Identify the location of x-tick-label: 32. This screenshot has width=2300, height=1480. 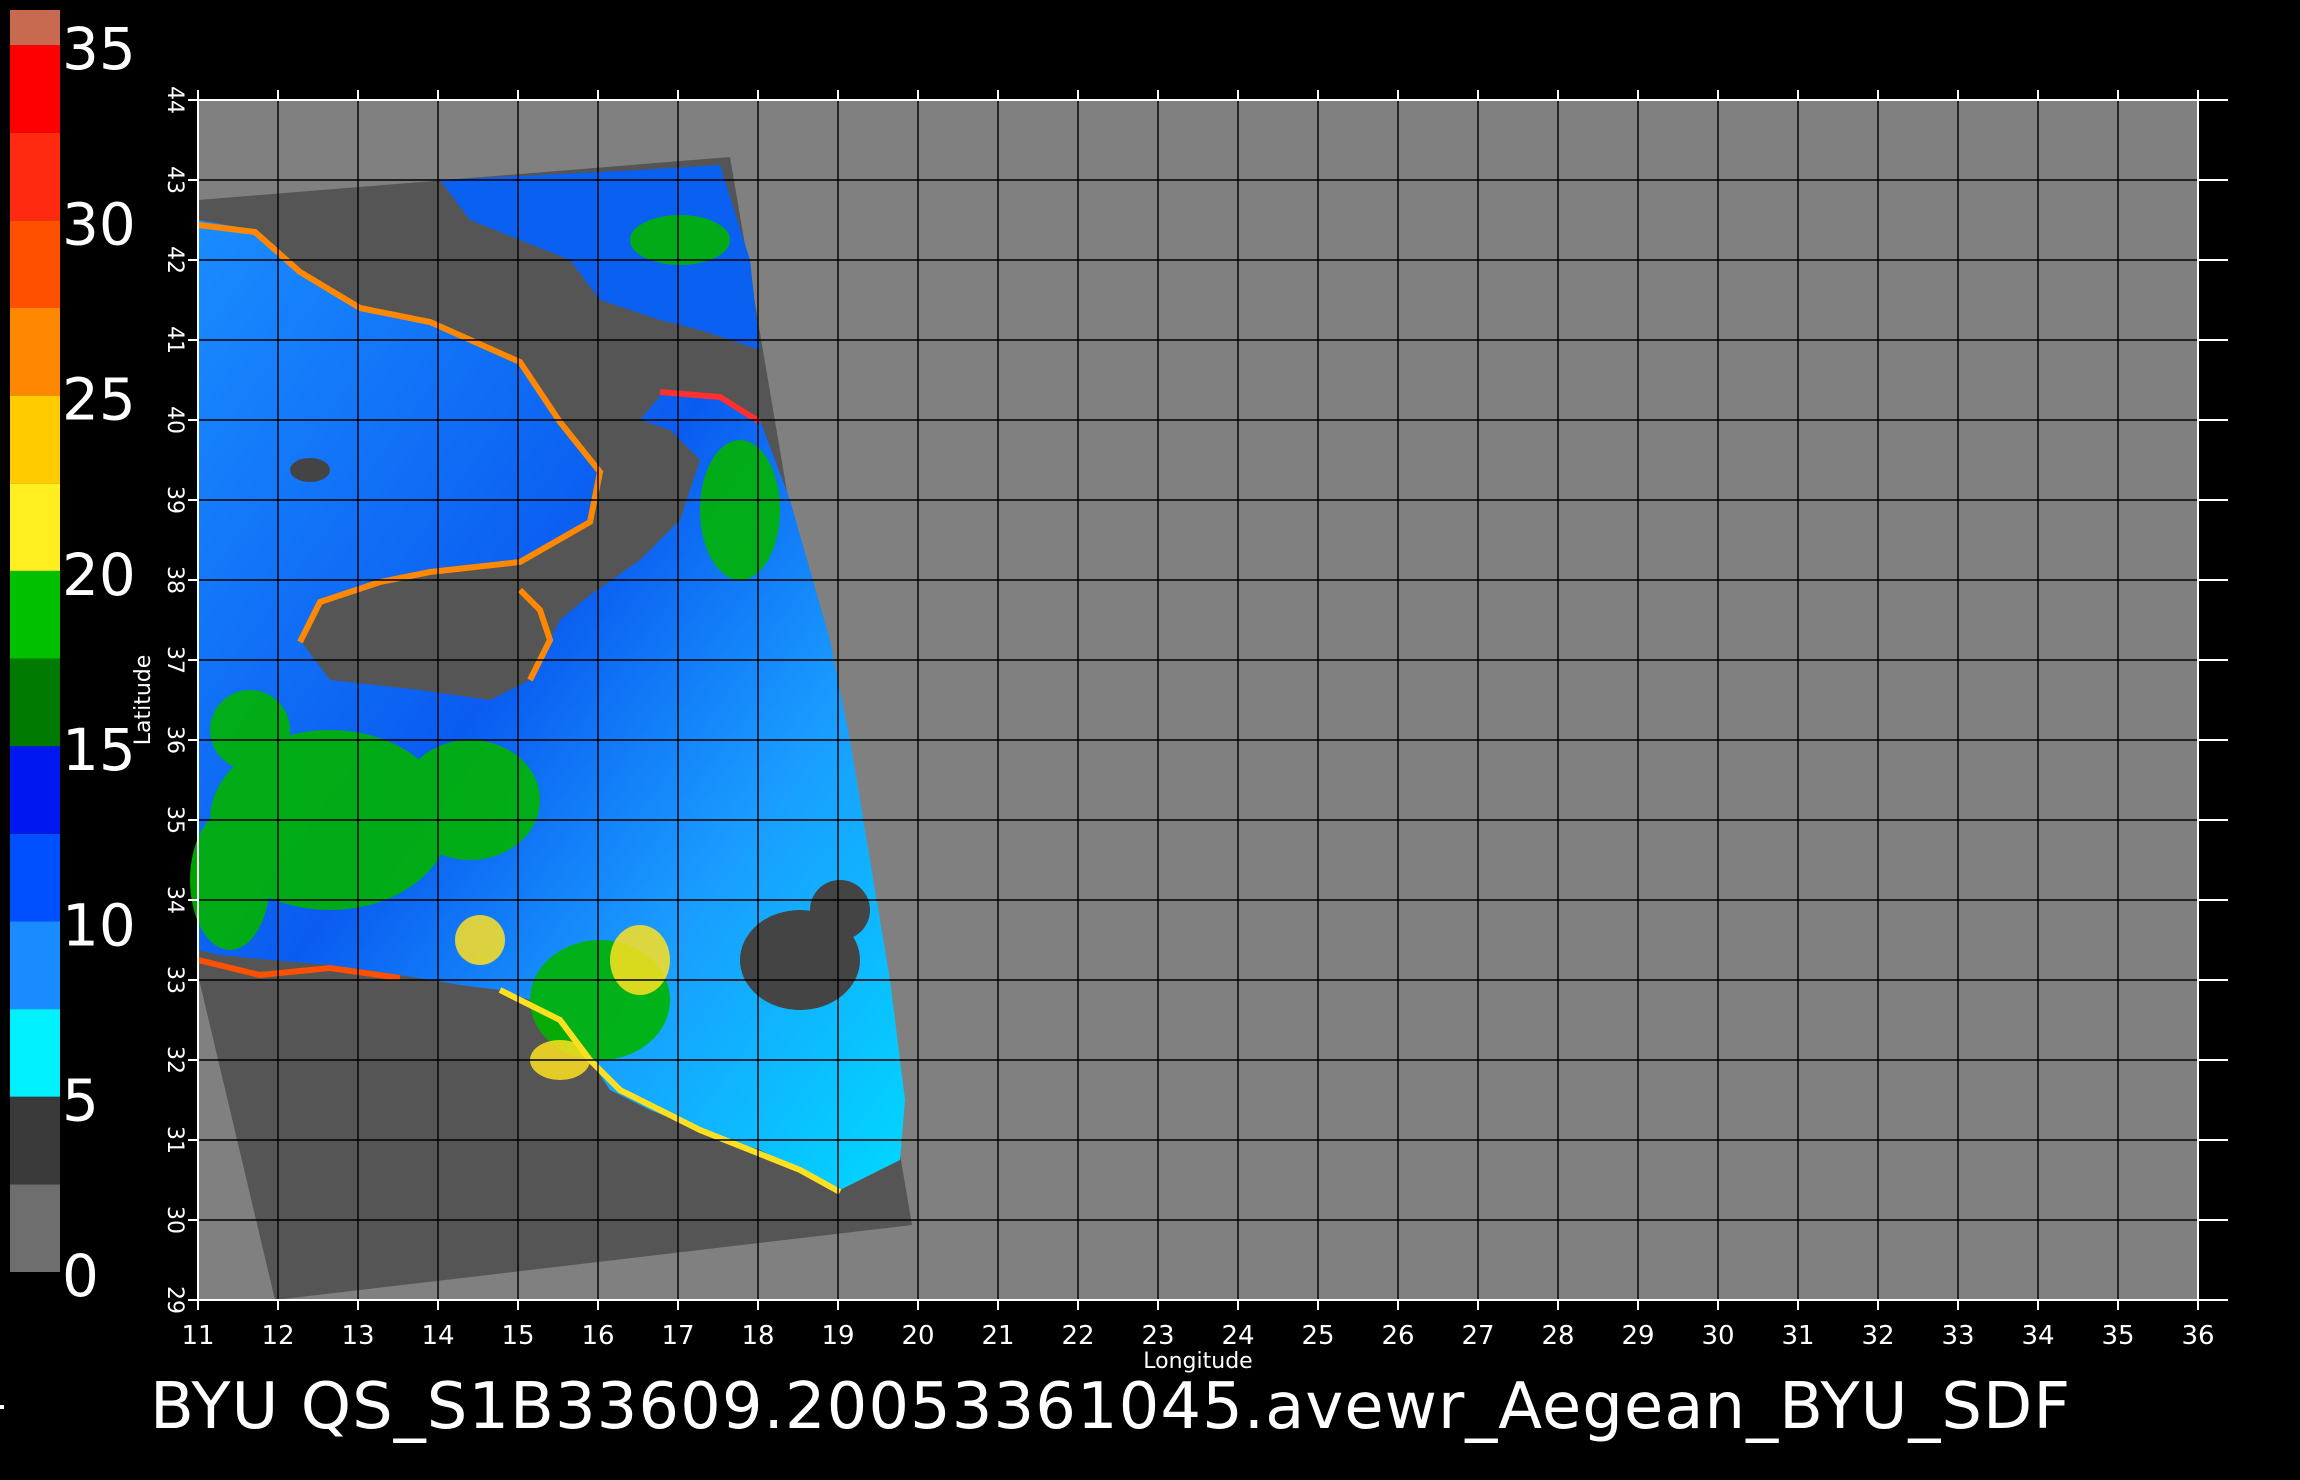
(1877, 1336).